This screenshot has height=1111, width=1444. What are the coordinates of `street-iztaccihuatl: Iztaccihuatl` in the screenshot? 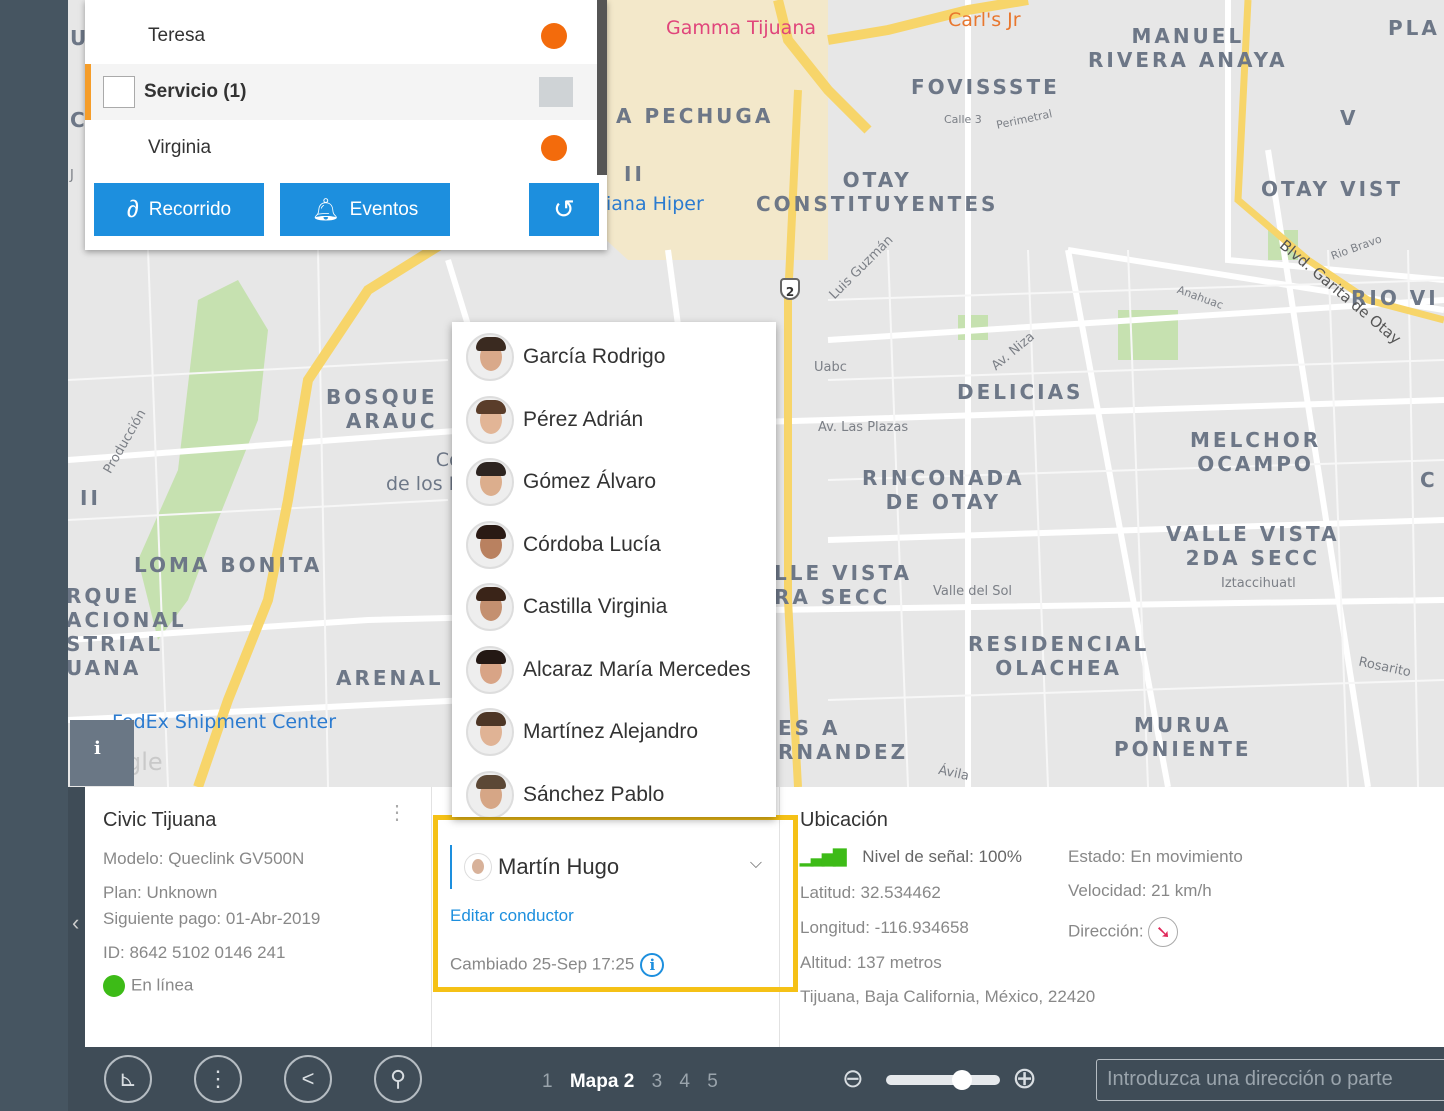 It's located at (1258, 583).